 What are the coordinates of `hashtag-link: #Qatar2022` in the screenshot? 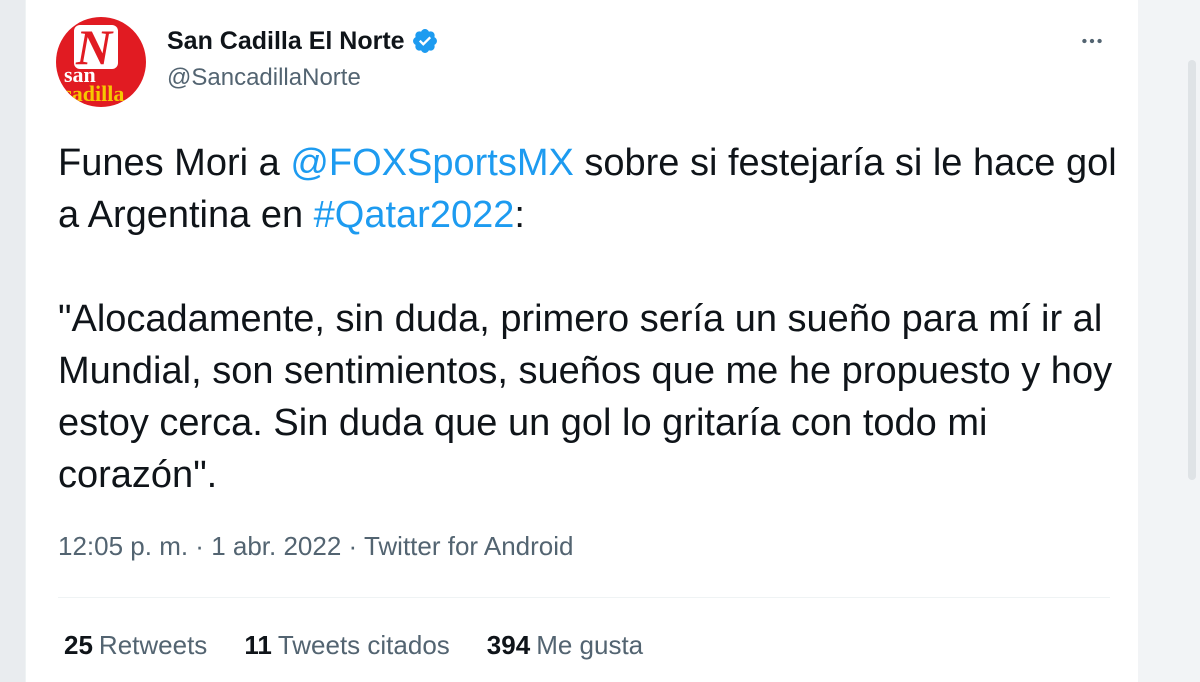 It's located at (414, 215).